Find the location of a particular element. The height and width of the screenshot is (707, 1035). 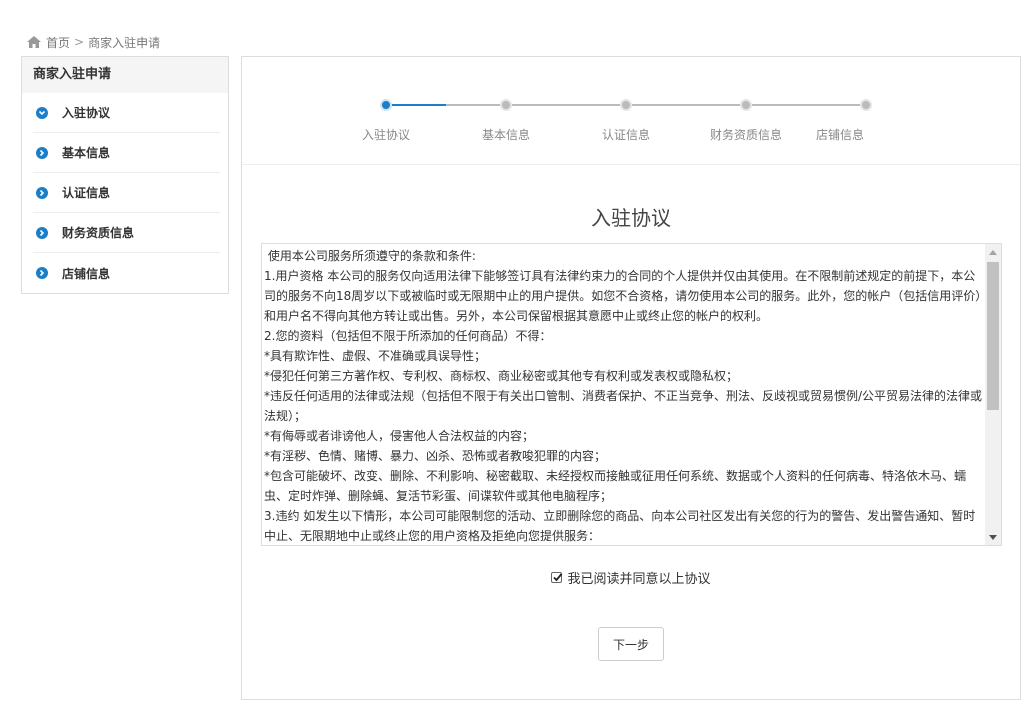

agree-checkbox-row: 我已阅读并同意以上协议 is located at coordinates (631, 577).